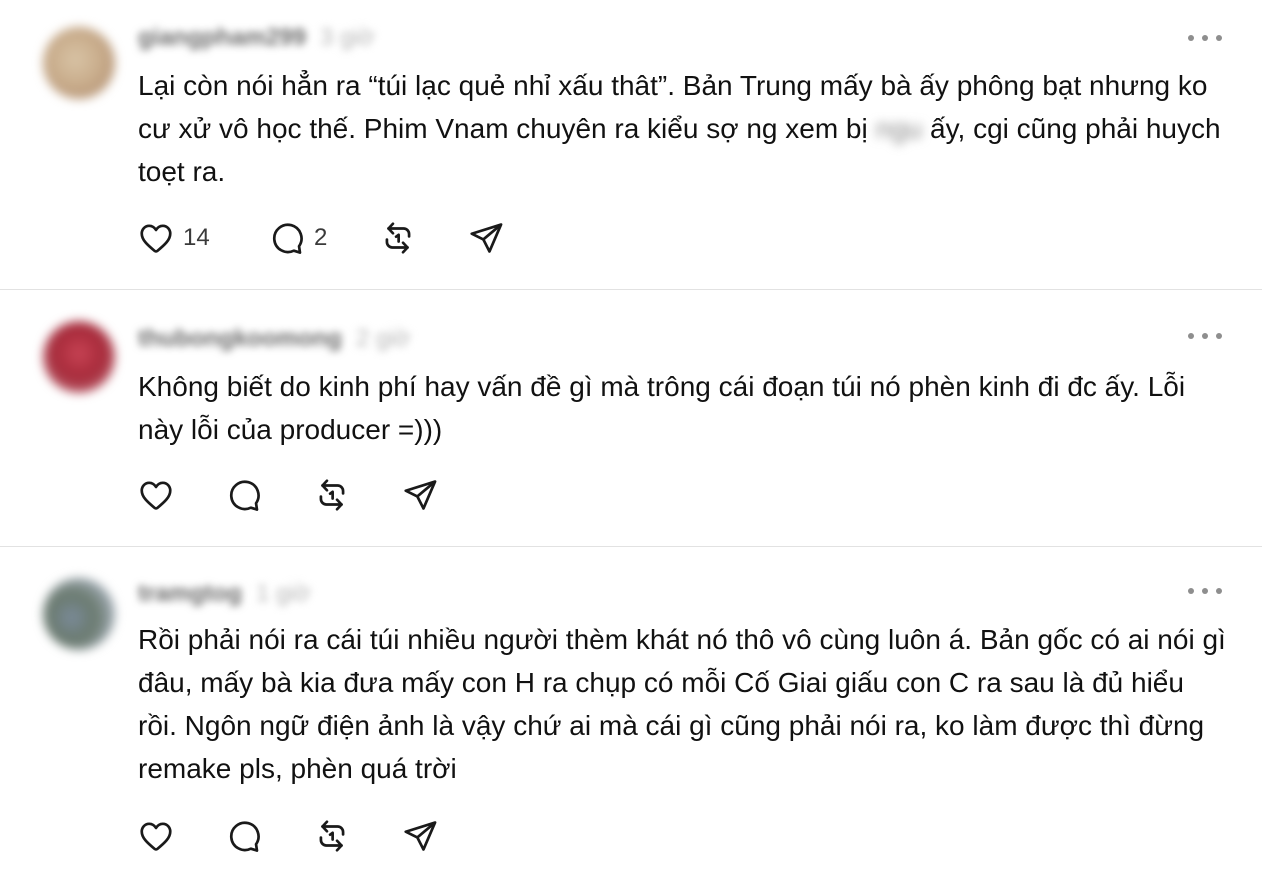 The width and height of the screenshot is (1262, 880). What do you see at coordinates (899, 128) in the screenshot?
I see `redacted-word: ngu` at bounding box center [899, 128].